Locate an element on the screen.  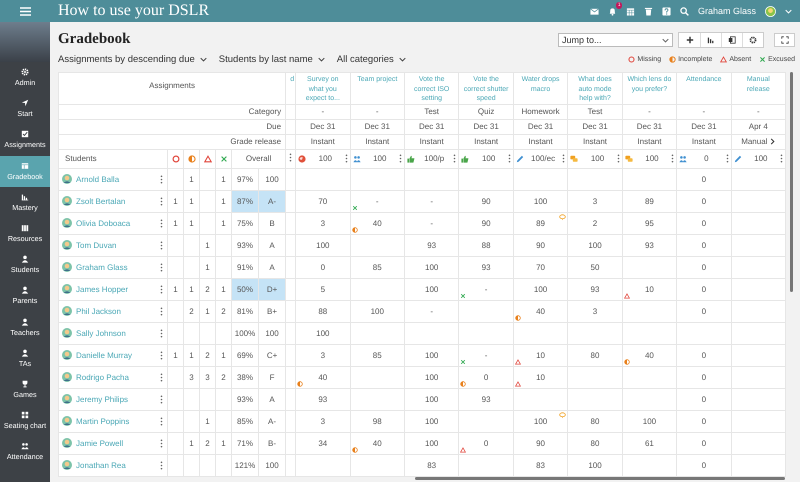
score-cell: 95 is located at coordinates (649, 223).